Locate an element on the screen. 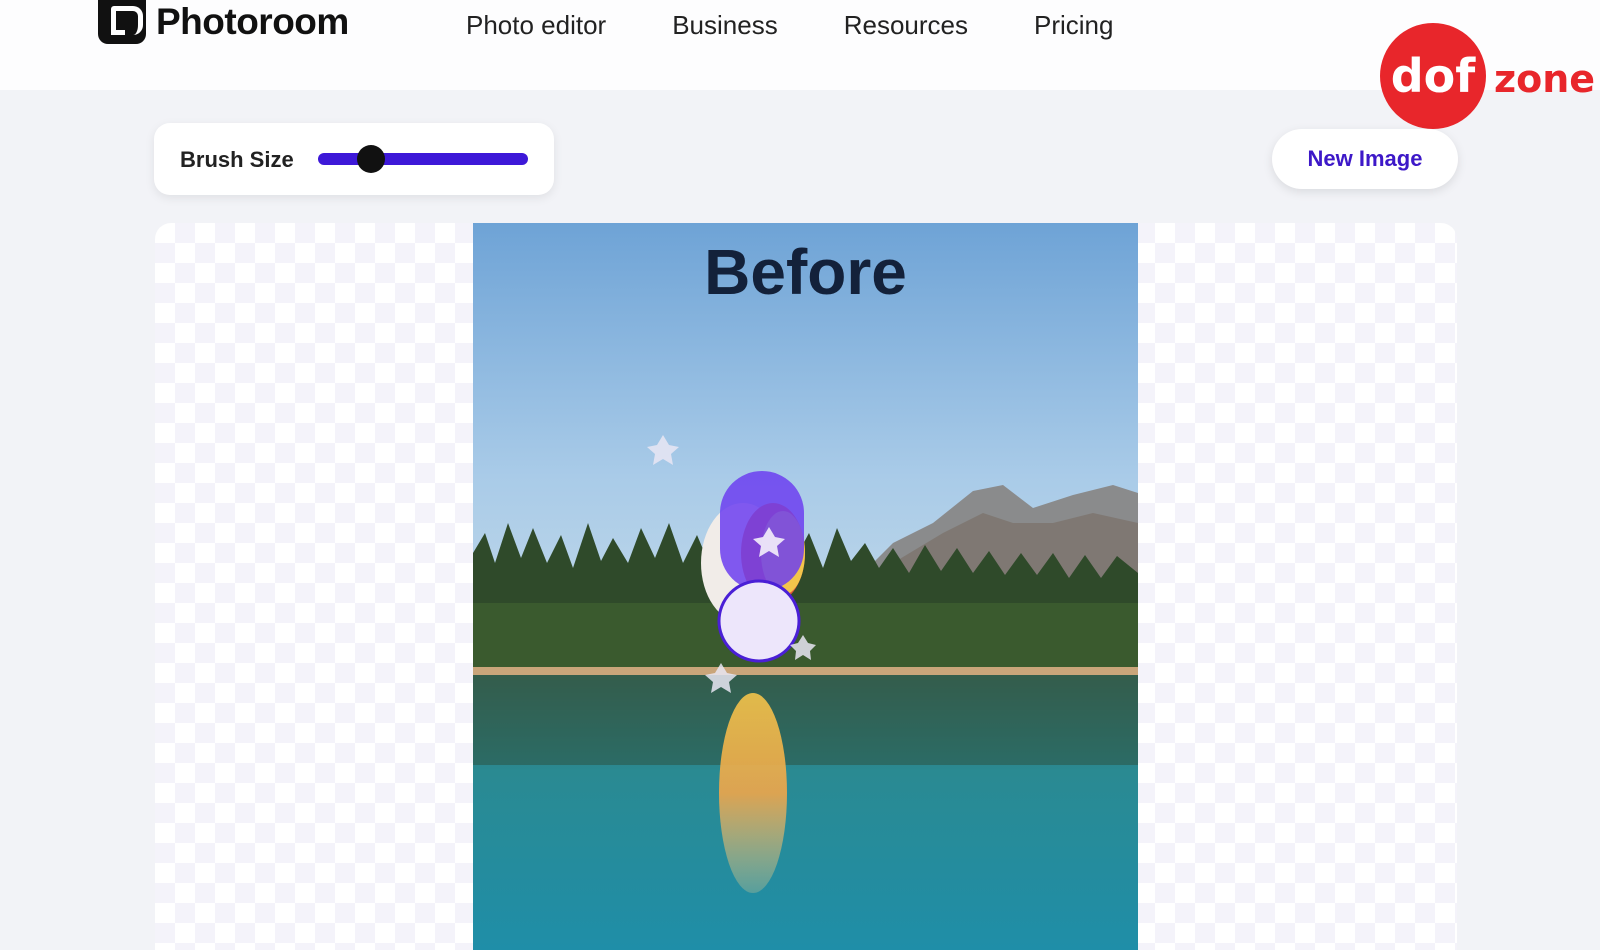  before-label: Before is located at coordinates (805, 272).